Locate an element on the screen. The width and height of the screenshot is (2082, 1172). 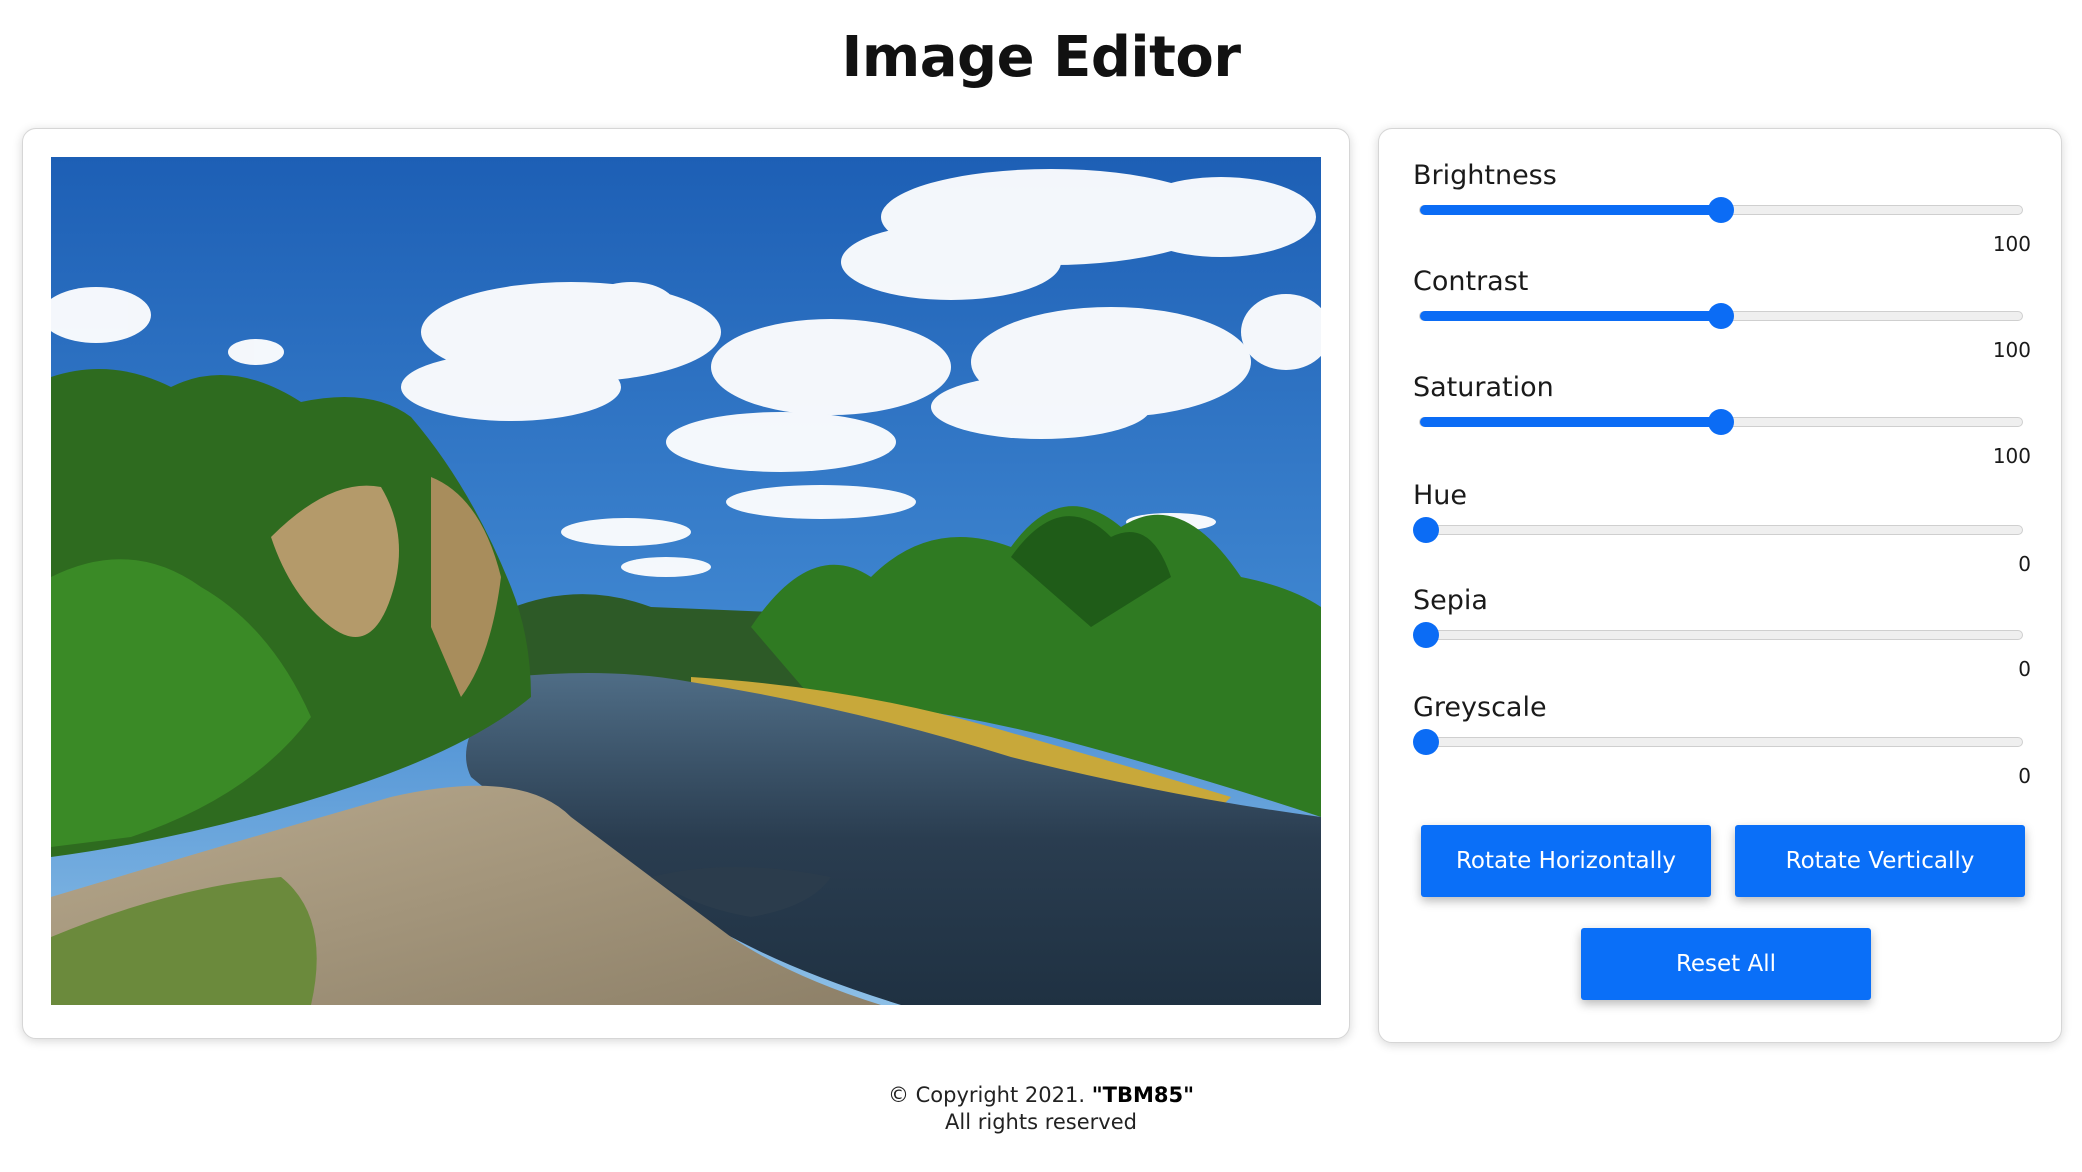
rotate-horizontally-button: Rotate Horizontally is located at coordinates (1566, 861).